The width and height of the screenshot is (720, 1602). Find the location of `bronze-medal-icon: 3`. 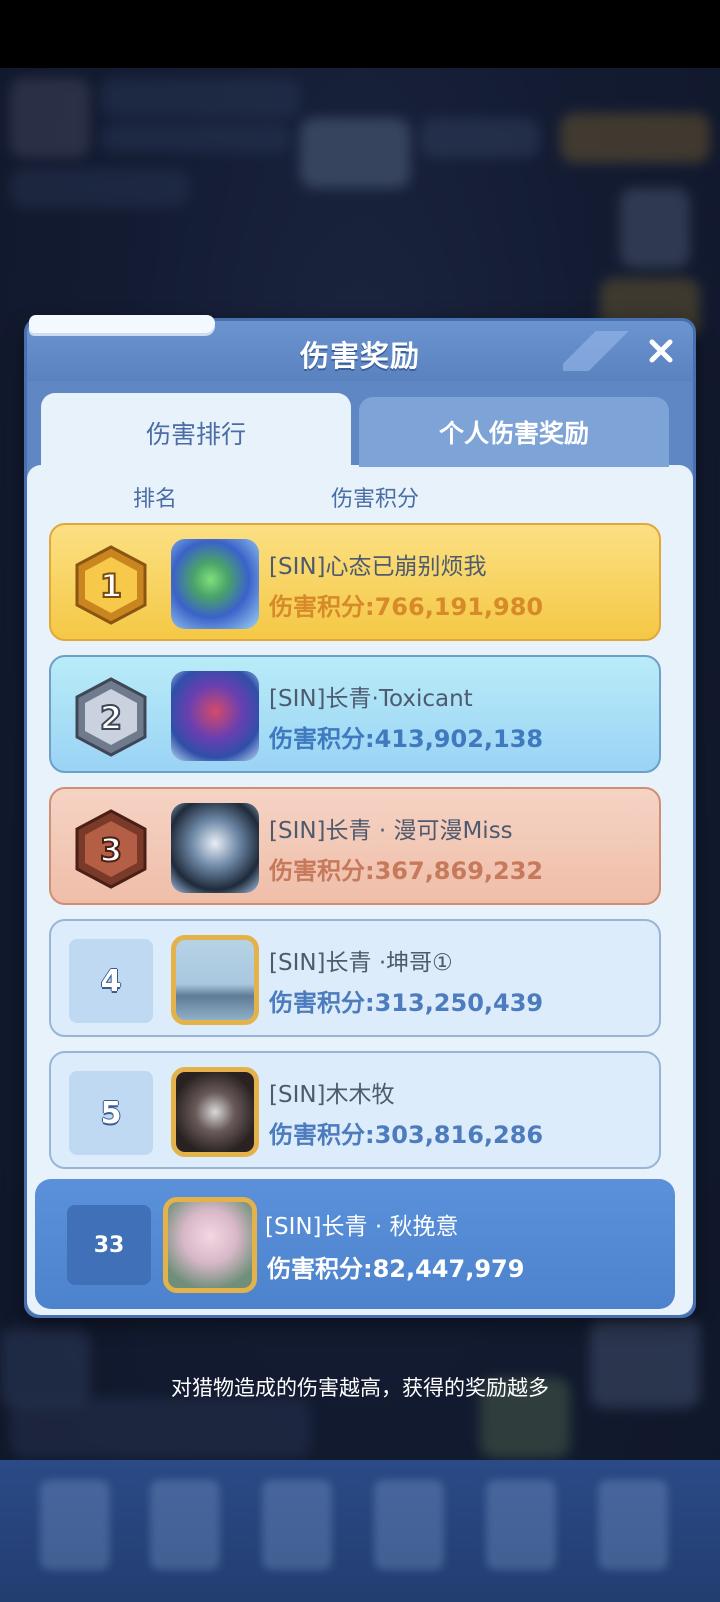

bronze-medal-icon: 3 is located at coordinates (111, 849).